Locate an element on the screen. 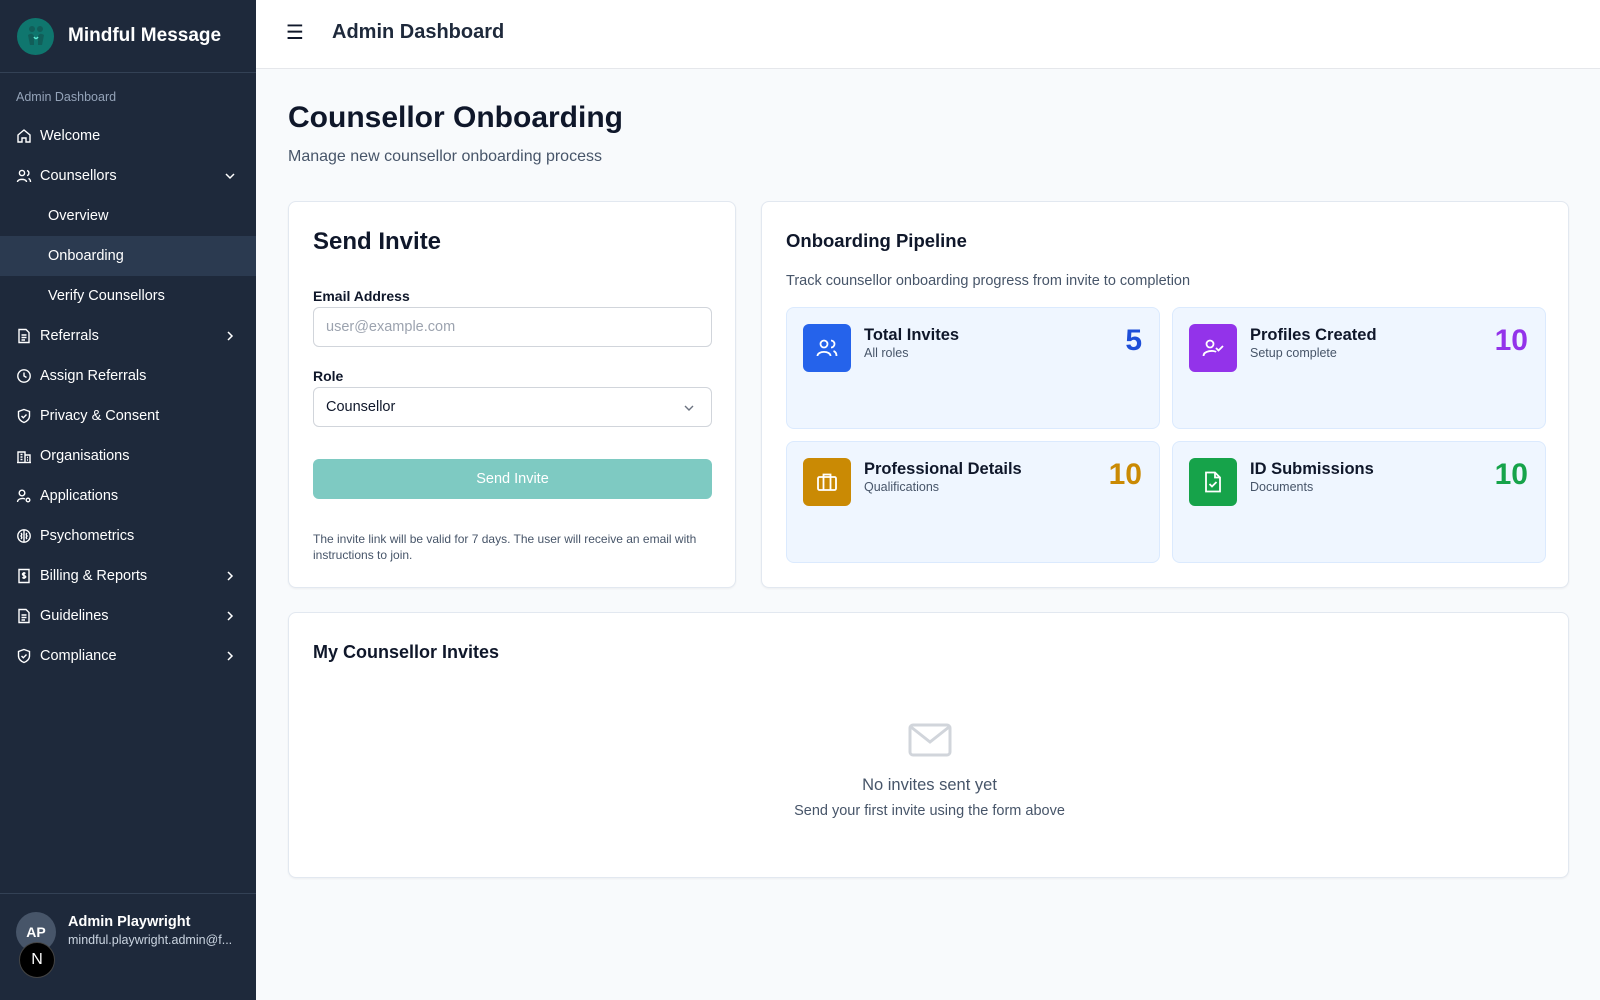 This screenshot has height=1000, width=1600. stat-value: 5 is located at coordinates (1133, 340).